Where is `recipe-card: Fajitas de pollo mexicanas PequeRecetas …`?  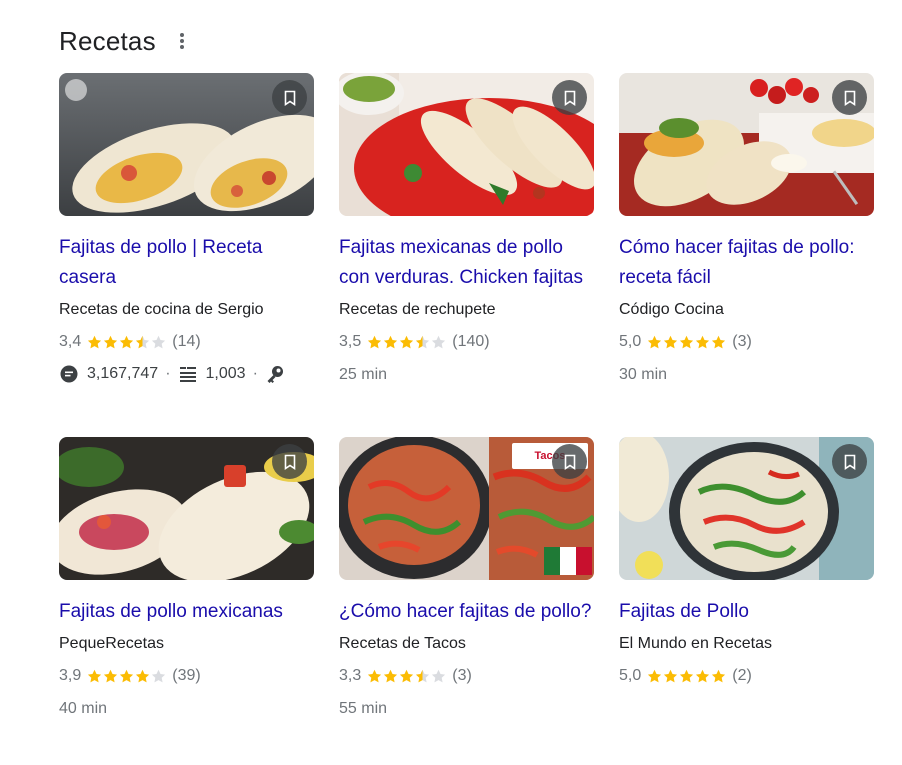 recipe-card: Fajitas de pollo mexicanas PequeRecetas … is located at coordinates (186, 578).